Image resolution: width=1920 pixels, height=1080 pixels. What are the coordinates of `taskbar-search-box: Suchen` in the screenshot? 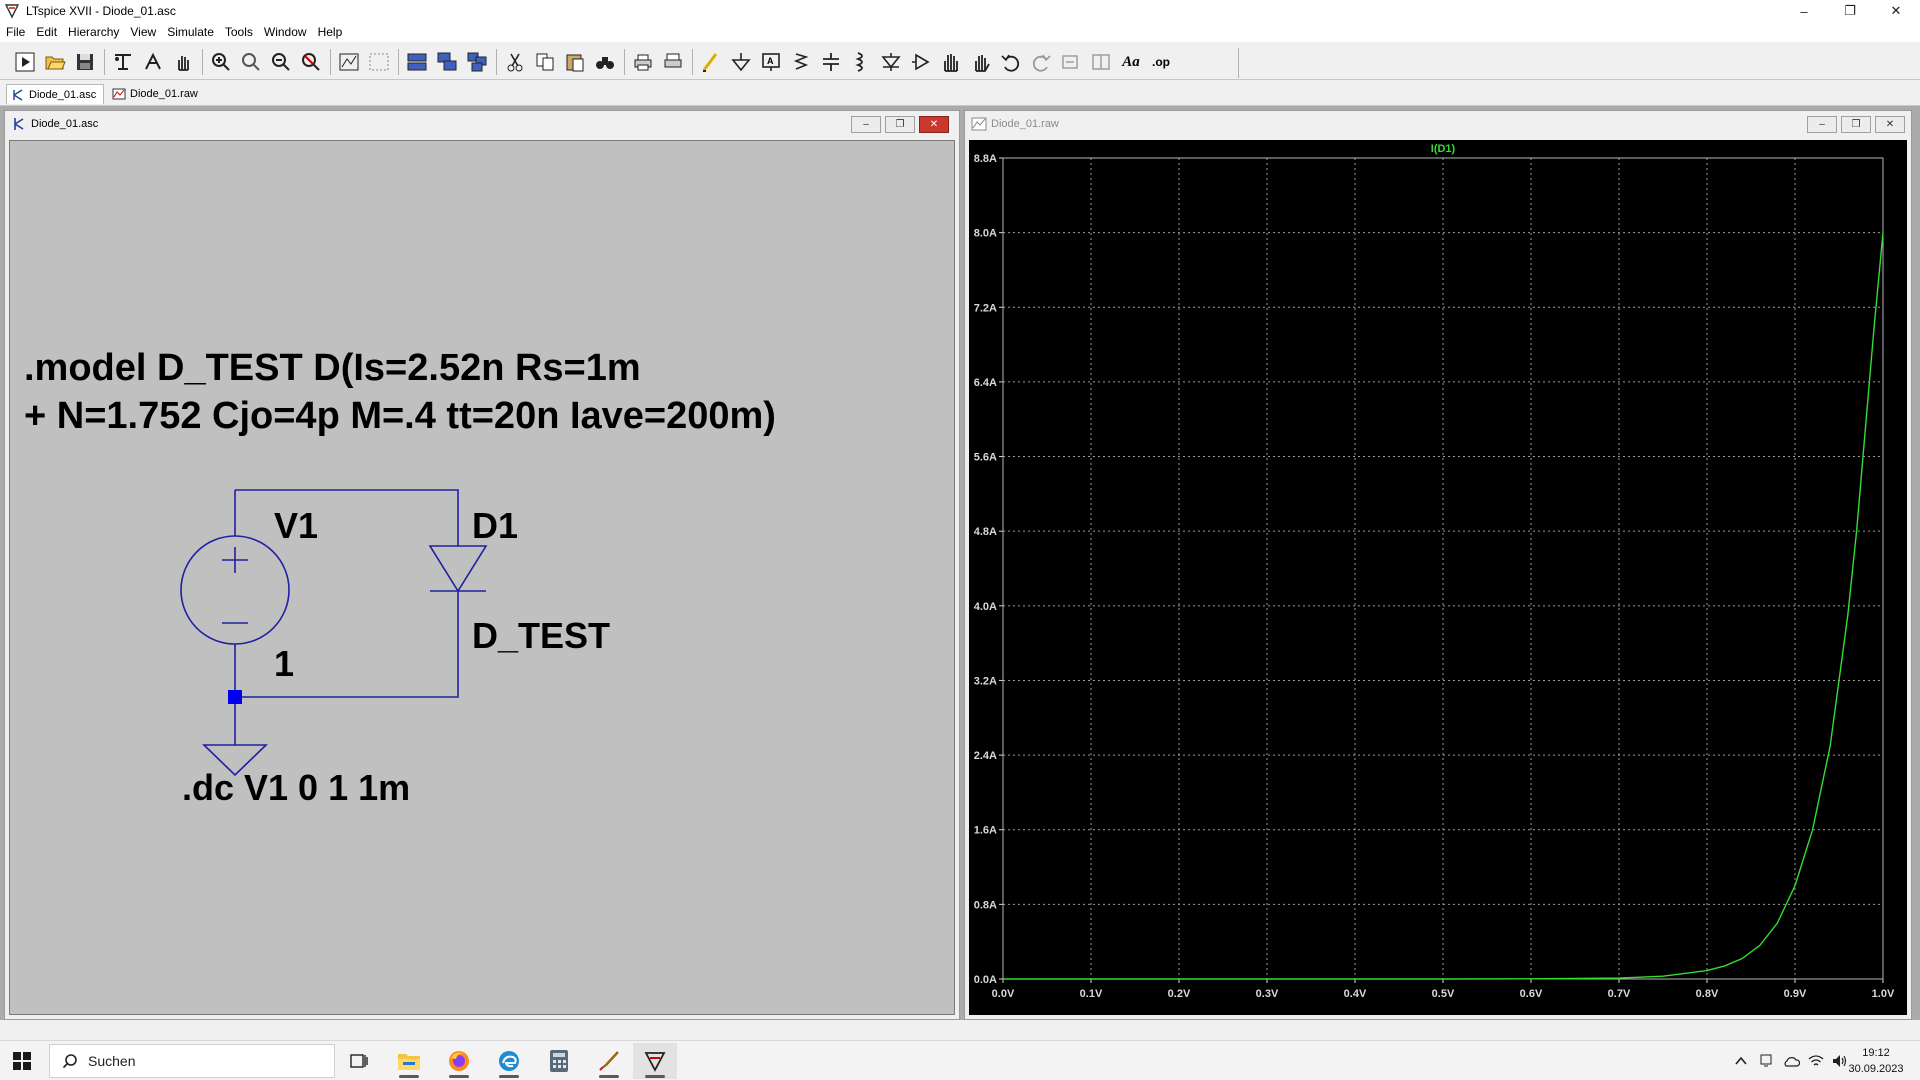 It's located at (192, 1061).